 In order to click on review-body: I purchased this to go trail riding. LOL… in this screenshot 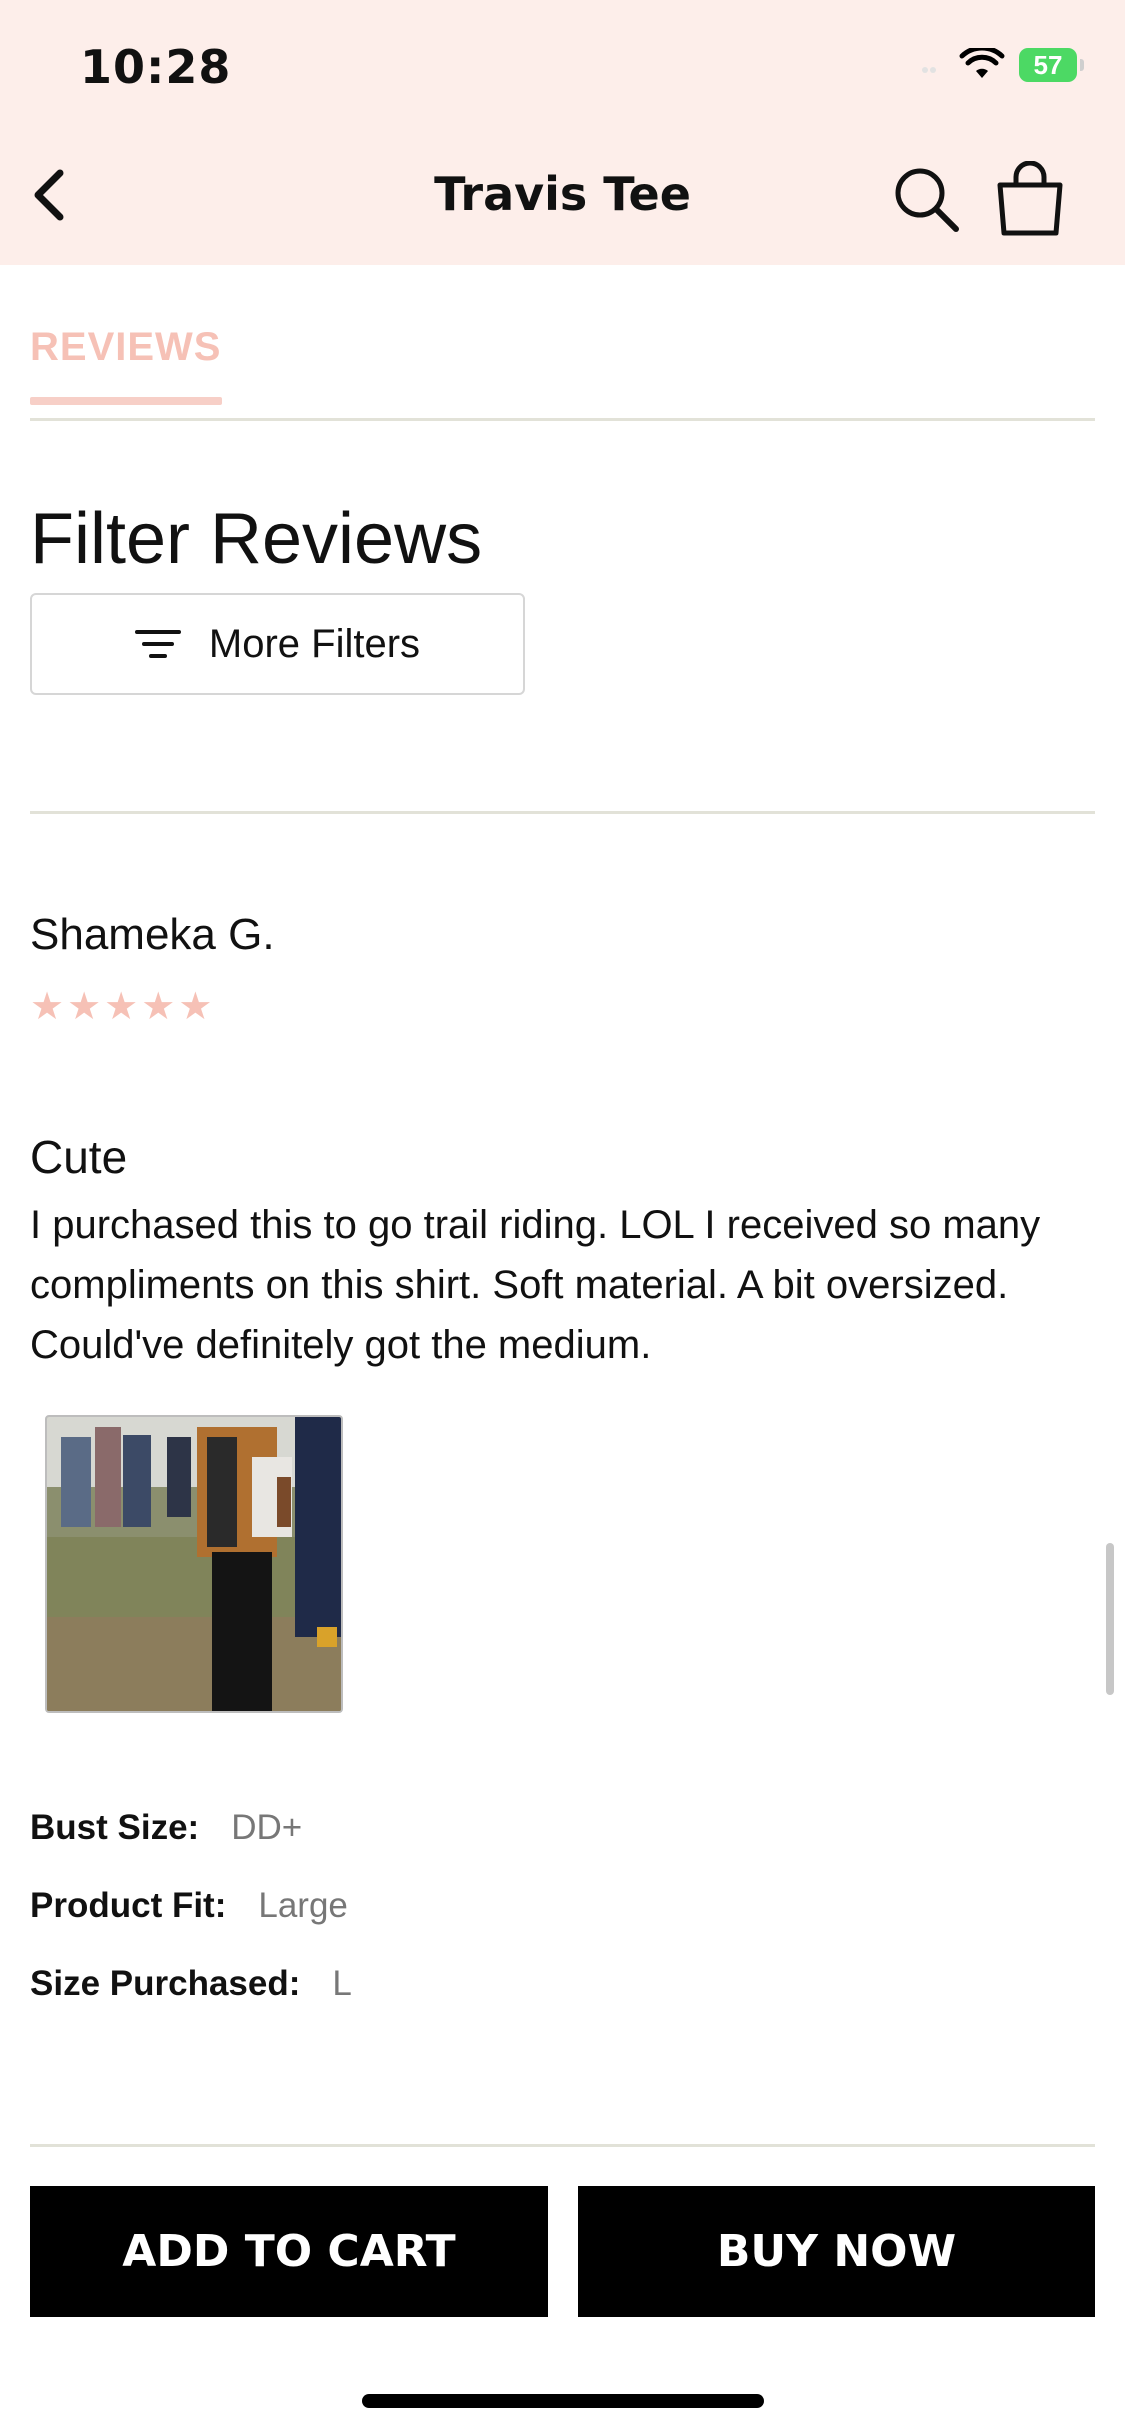, I will do `click(535, 1285)`.